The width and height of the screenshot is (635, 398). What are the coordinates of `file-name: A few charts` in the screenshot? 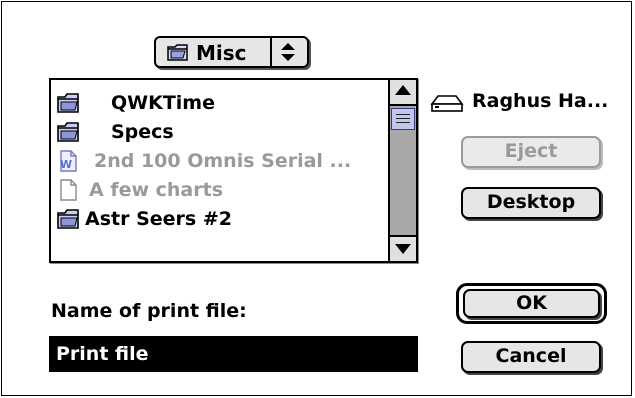 It's located at (156, 190).